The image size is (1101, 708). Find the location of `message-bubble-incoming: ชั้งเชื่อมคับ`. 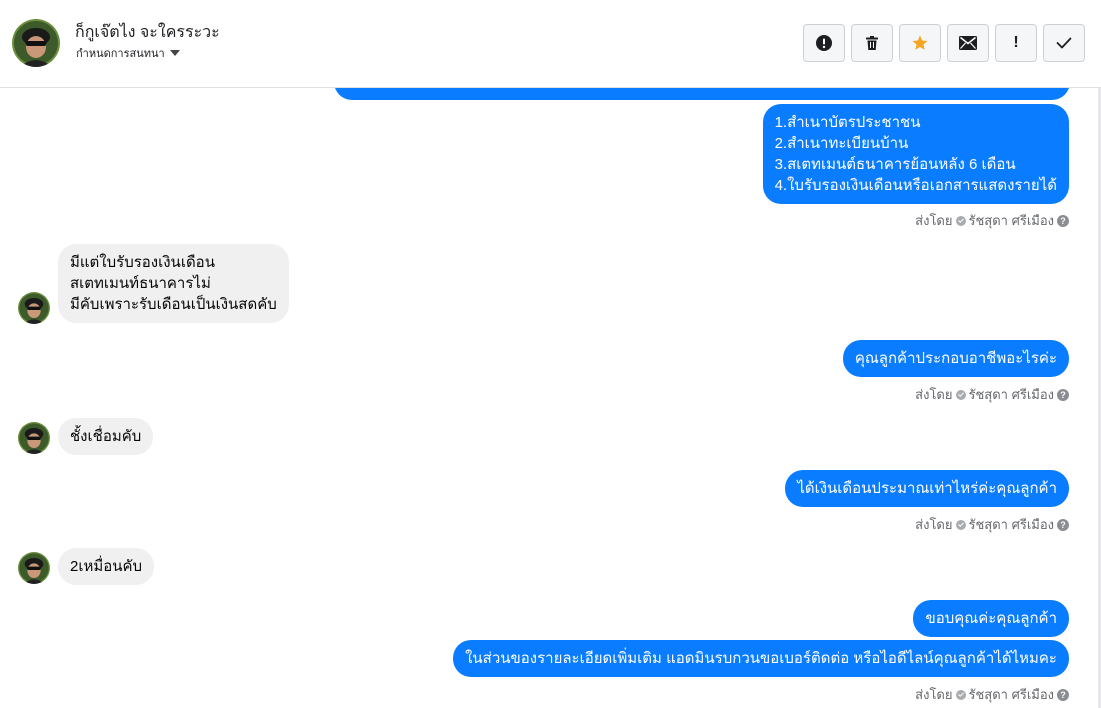

message-bubble-incoming: ชั้งเชื่อมคับ is located at coordinates (106, 436).